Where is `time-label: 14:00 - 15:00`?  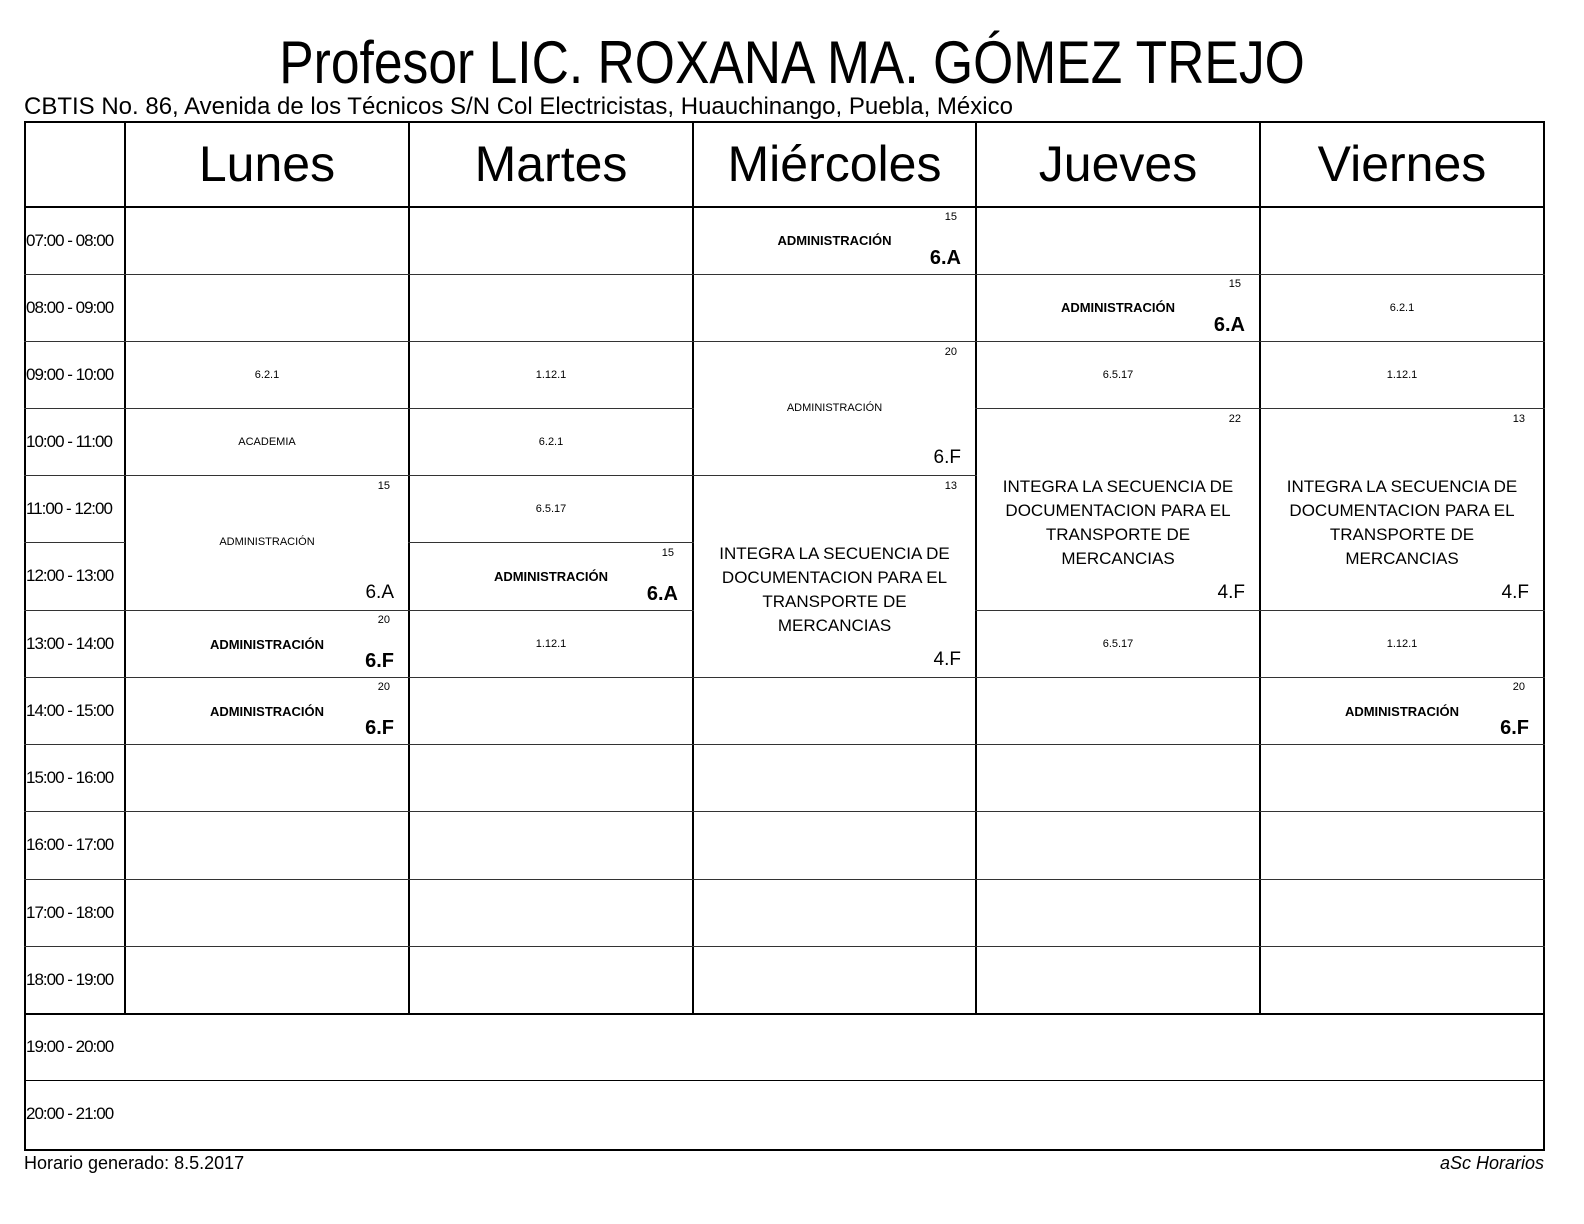 time-label: 14:00 - 15:00 is located at coordinates (70, 710).